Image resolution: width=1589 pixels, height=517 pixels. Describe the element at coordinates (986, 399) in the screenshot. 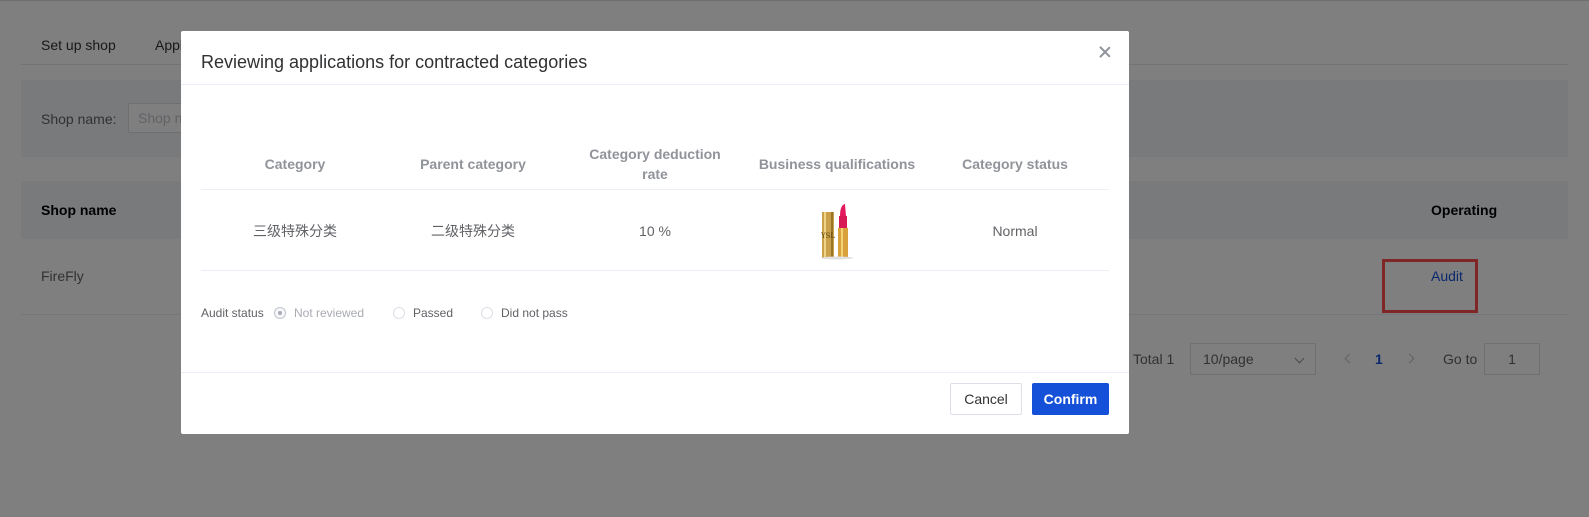

I see `cancel-button: Cancel` at that location.